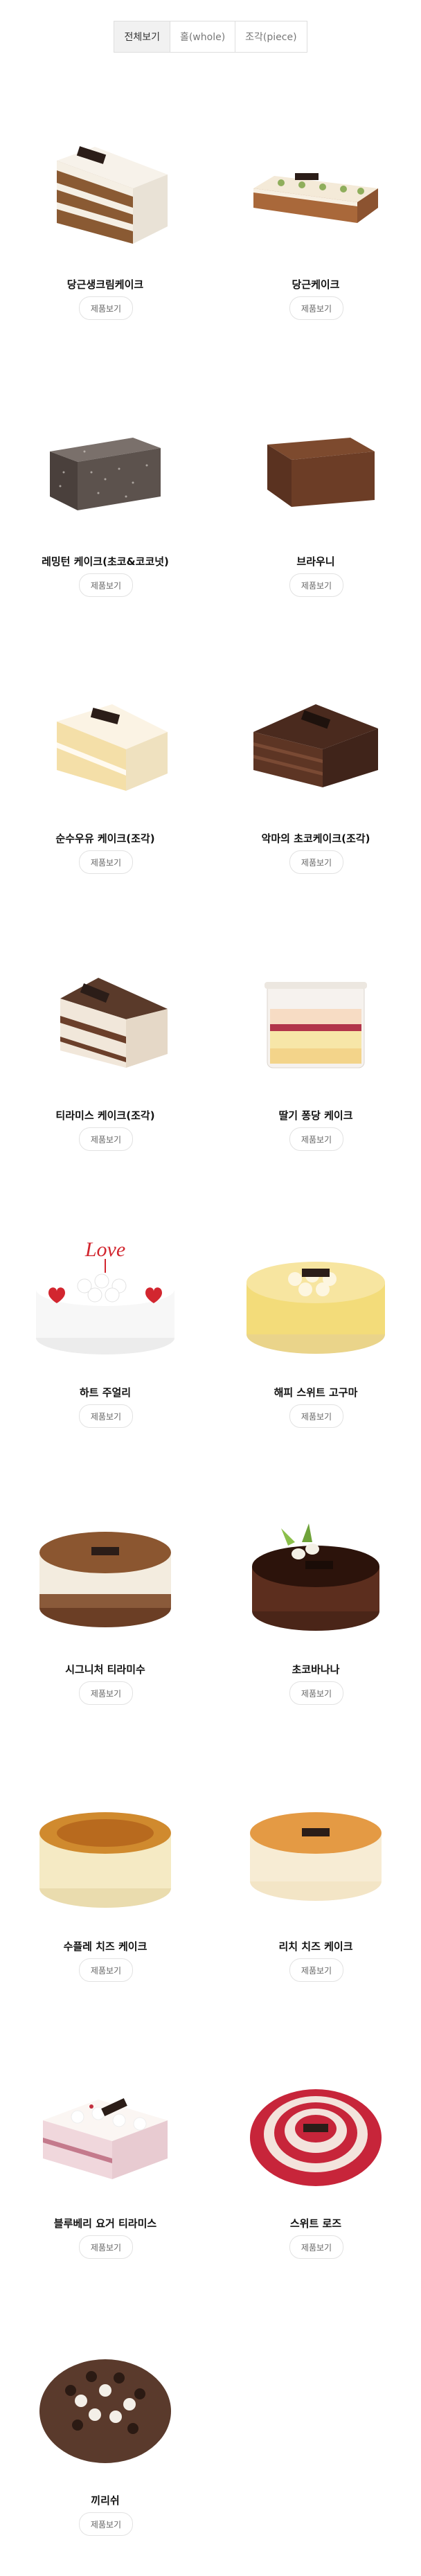  What do you see at coordinates (105, 838) in the screenshot?
I see `product-name: 순수우유 케이크(조각)` at bounding box center [105, 838].